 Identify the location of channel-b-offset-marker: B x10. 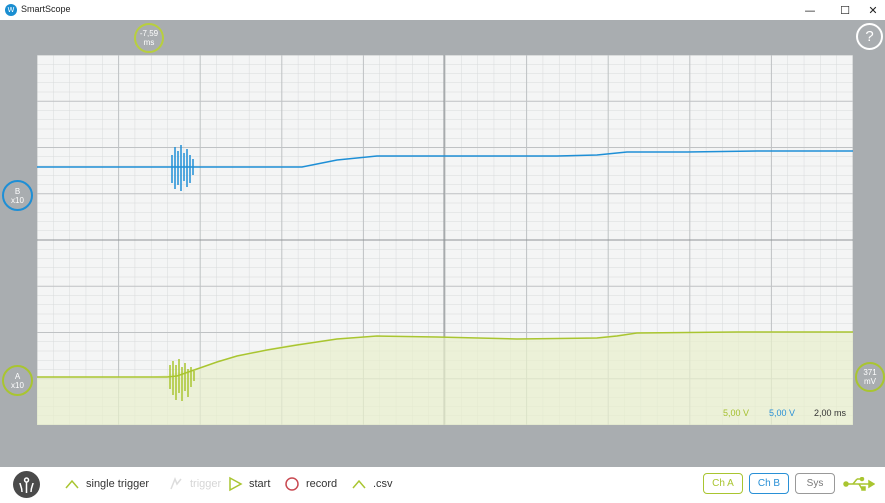
(17, 195).